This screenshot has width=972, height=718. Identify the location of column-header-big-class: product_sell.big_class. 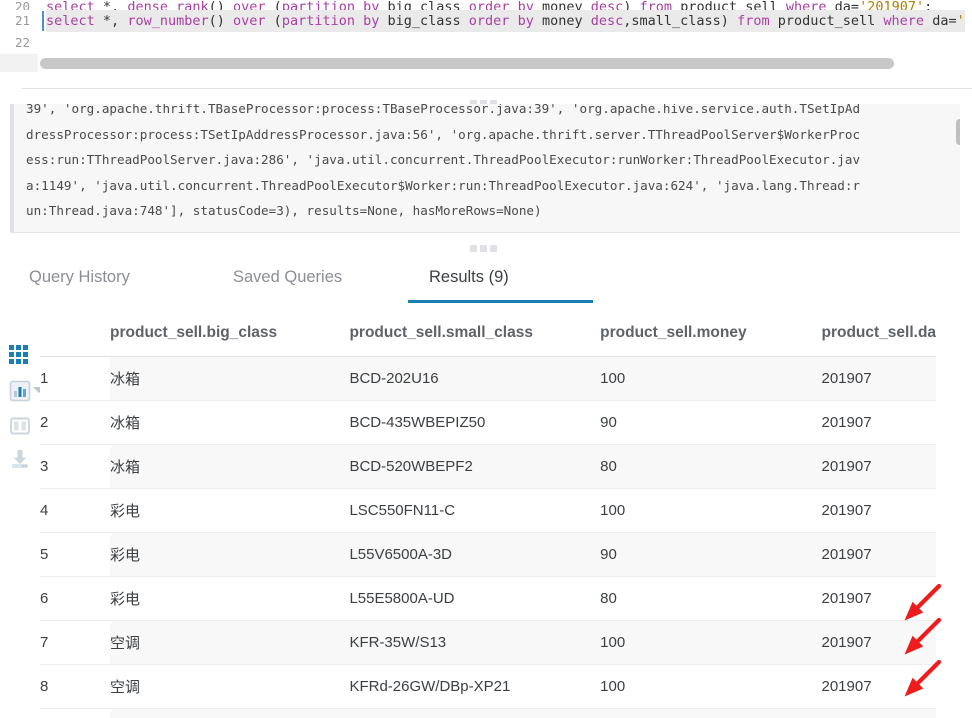
(230, 333).